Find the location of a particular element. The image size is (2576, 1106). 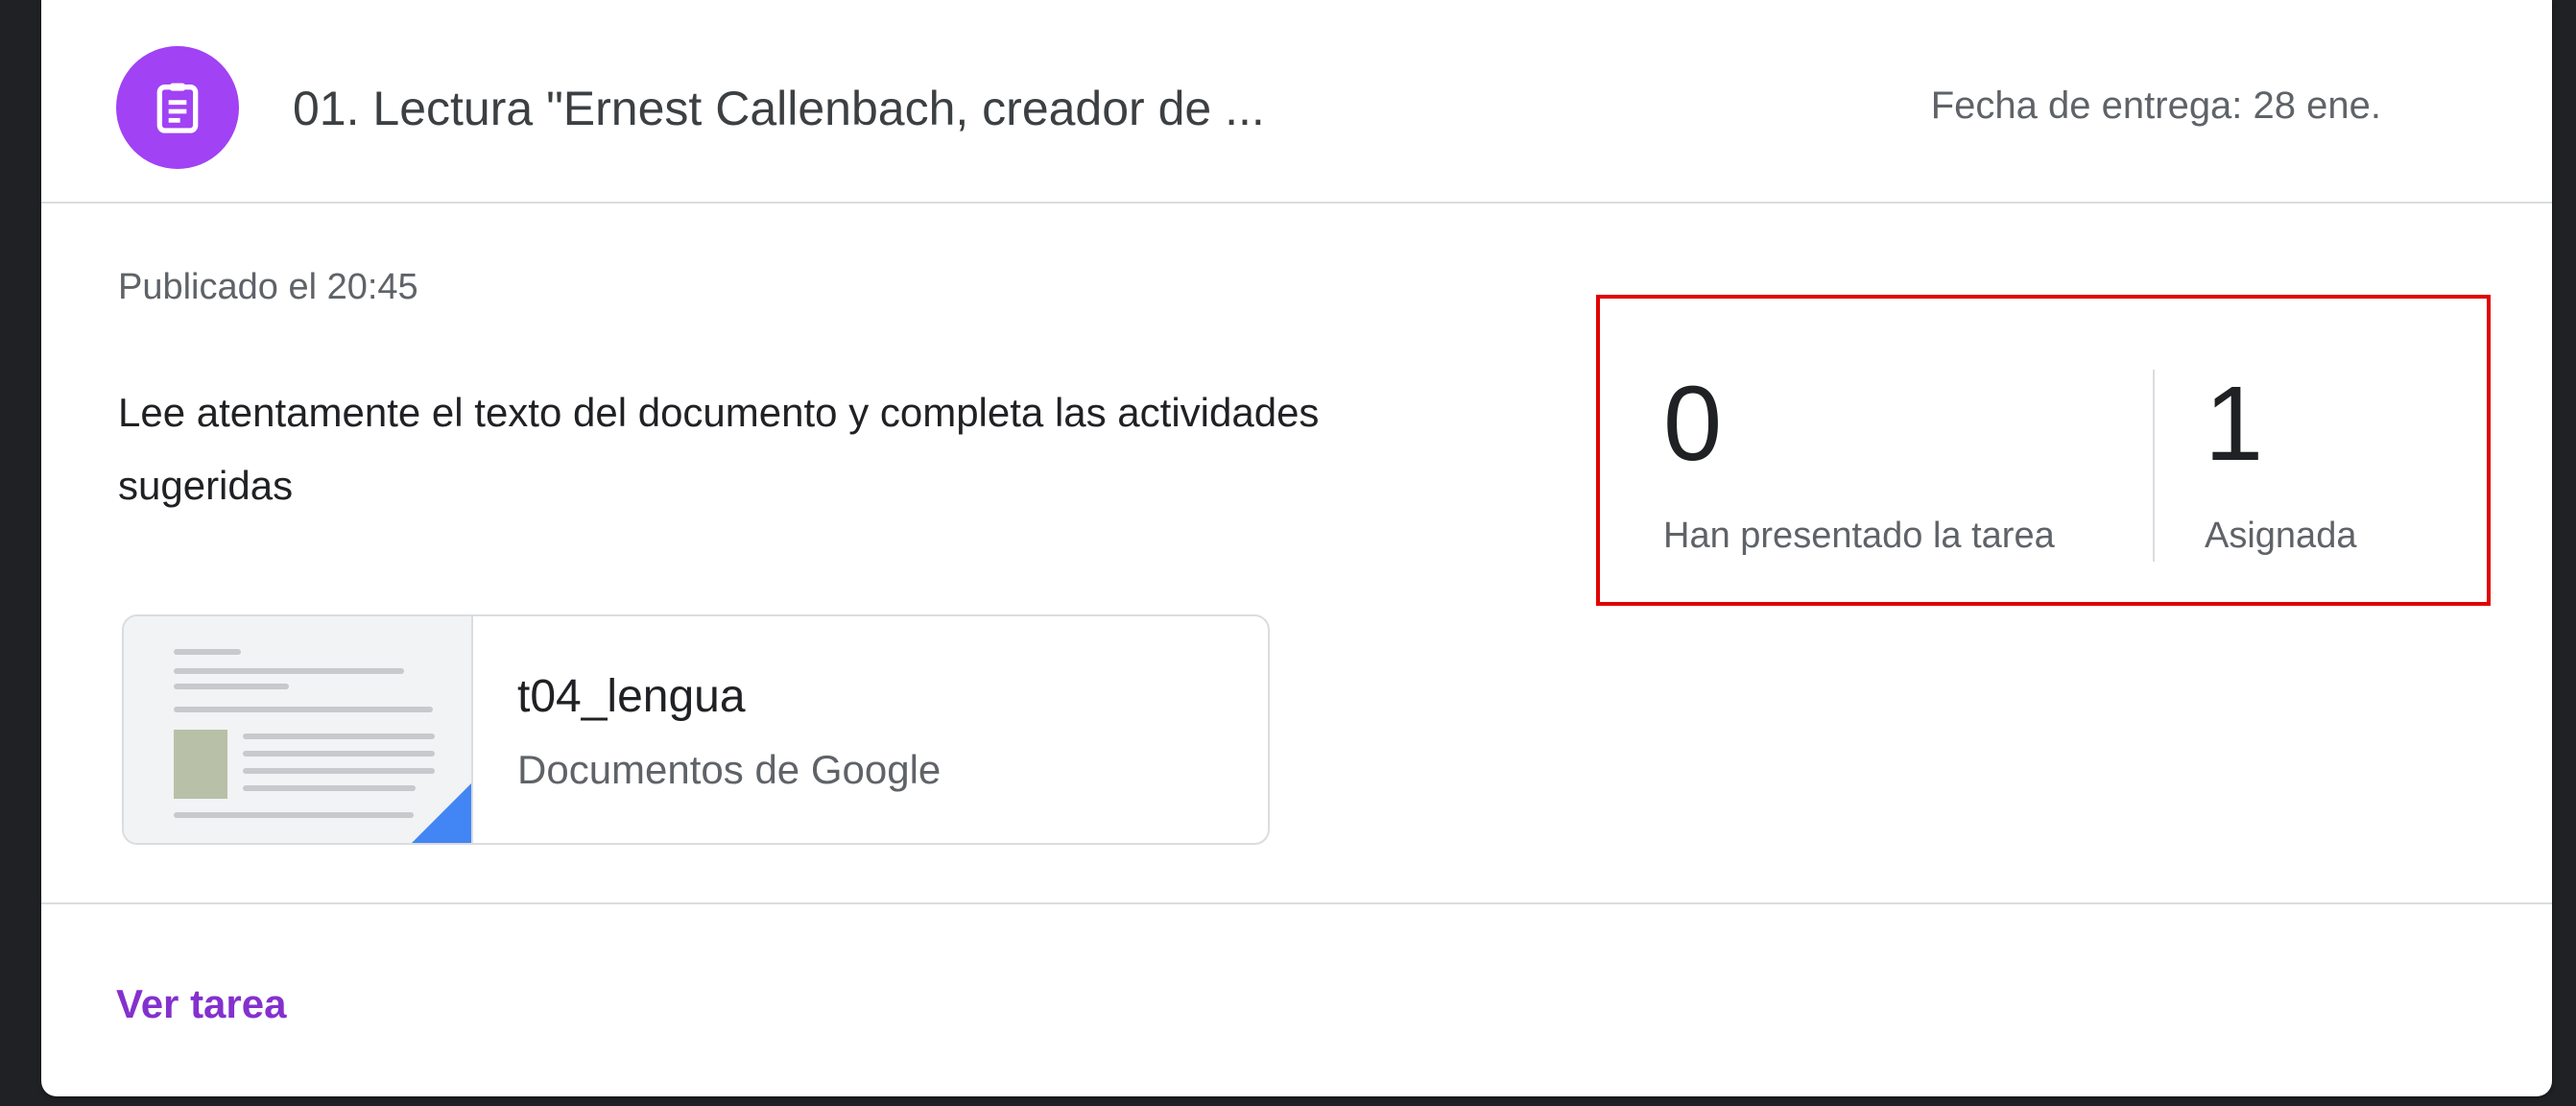

google-docs-icon is located at coordinates (441, 813).